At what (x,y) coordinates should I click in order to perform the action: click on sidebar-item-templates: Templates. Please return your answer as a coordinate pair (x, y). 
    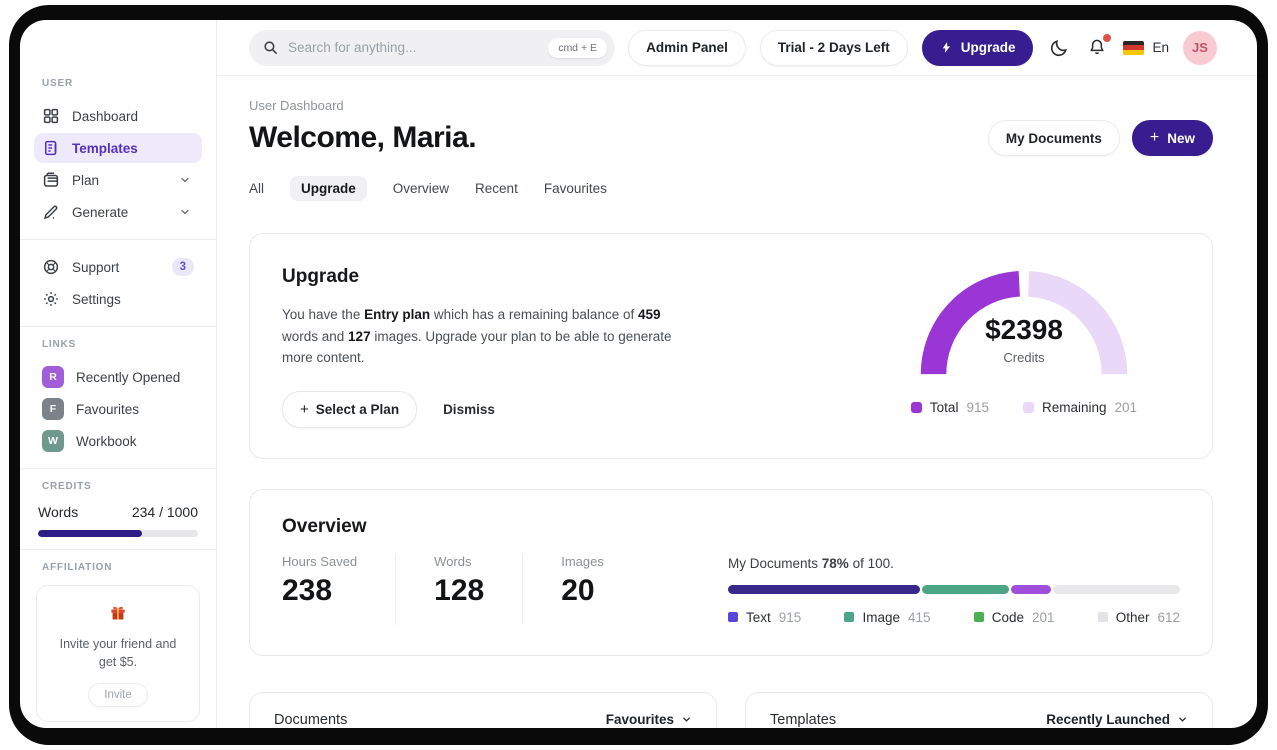
    Looking at the image, I should click on (118, 148).